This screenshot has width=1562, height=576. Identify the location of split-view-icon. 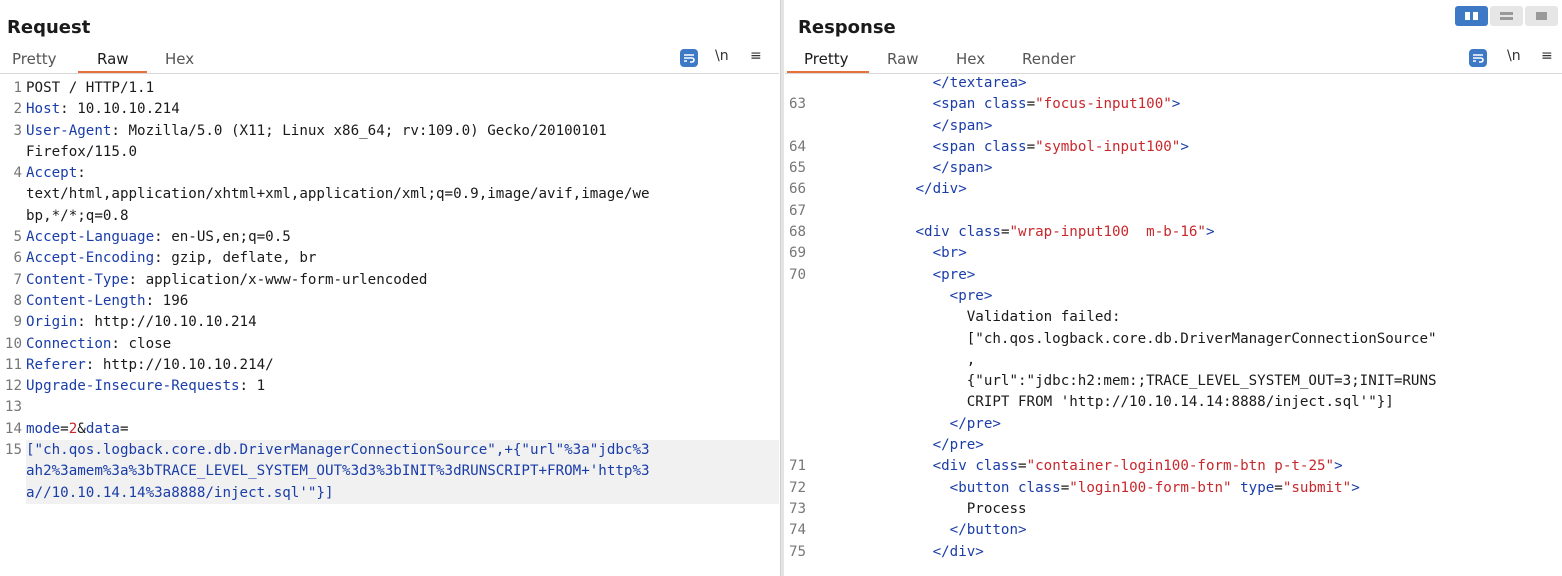
(1471, 16).